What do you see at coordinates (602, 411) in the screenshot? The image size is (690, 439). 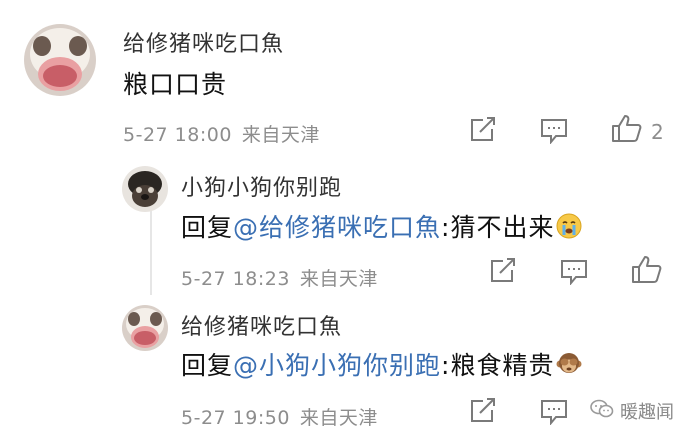 I see `wechat-logo-icon` at bounding box center [602, 411].